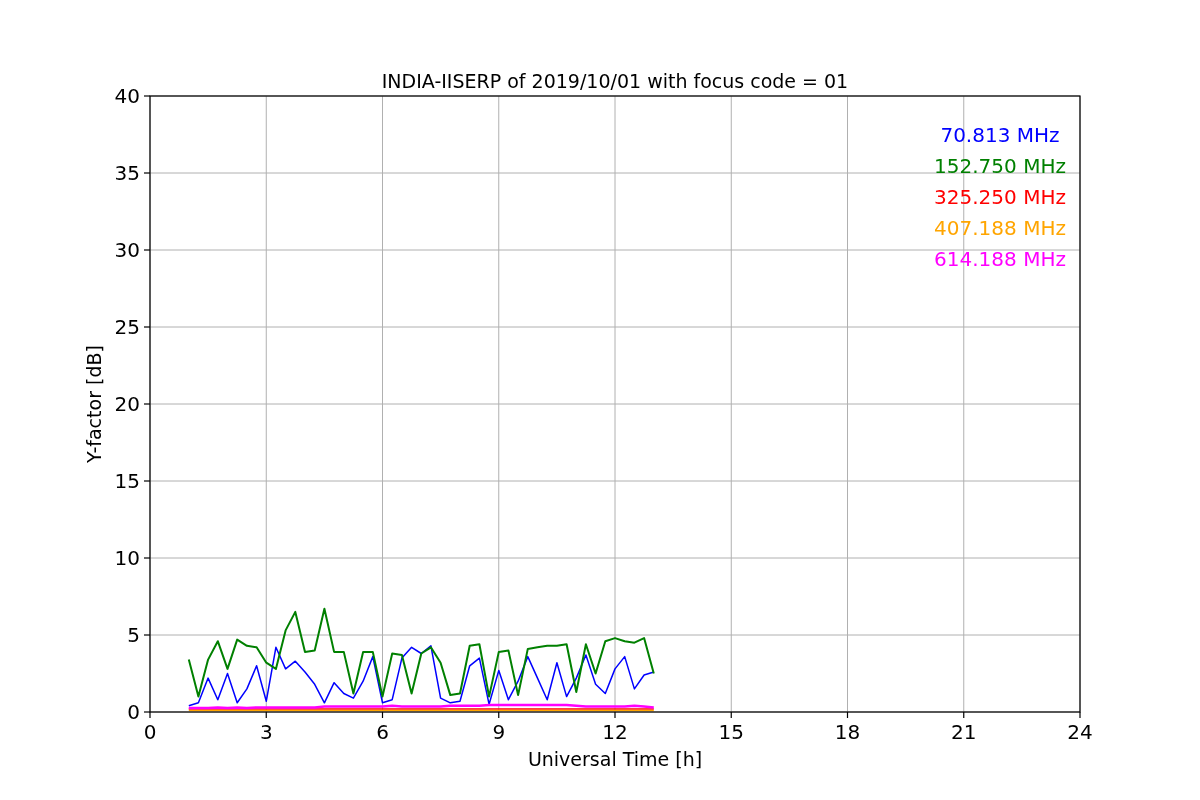 The width and height of the screenshot is (1200, 800). Describe the element at coordinates (382, 732) in the screenshot. I see `x-tick-label: 6` at that location.